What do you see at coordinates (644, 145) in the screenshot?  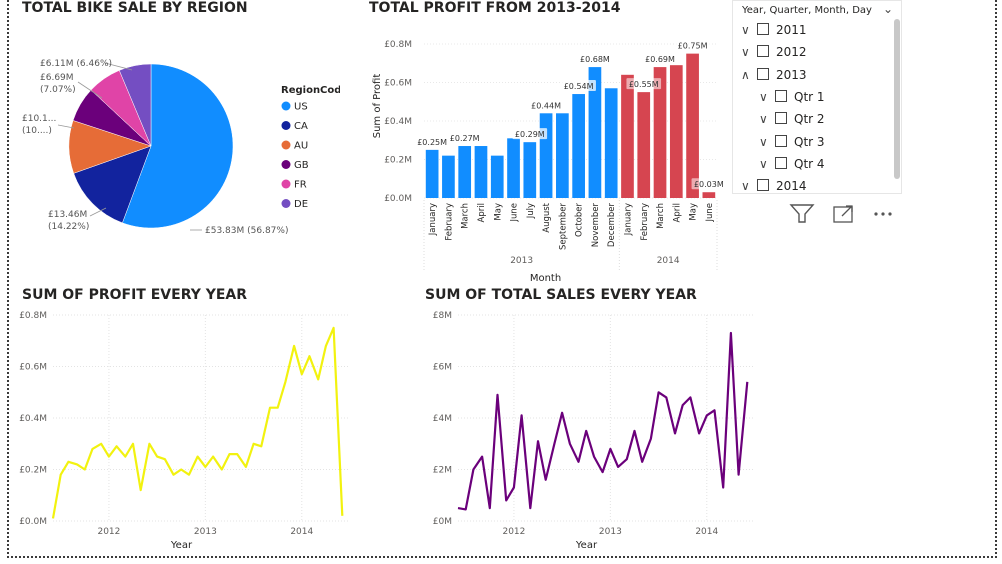 I see `bar-2014-february` at bounding box center [644, 145].